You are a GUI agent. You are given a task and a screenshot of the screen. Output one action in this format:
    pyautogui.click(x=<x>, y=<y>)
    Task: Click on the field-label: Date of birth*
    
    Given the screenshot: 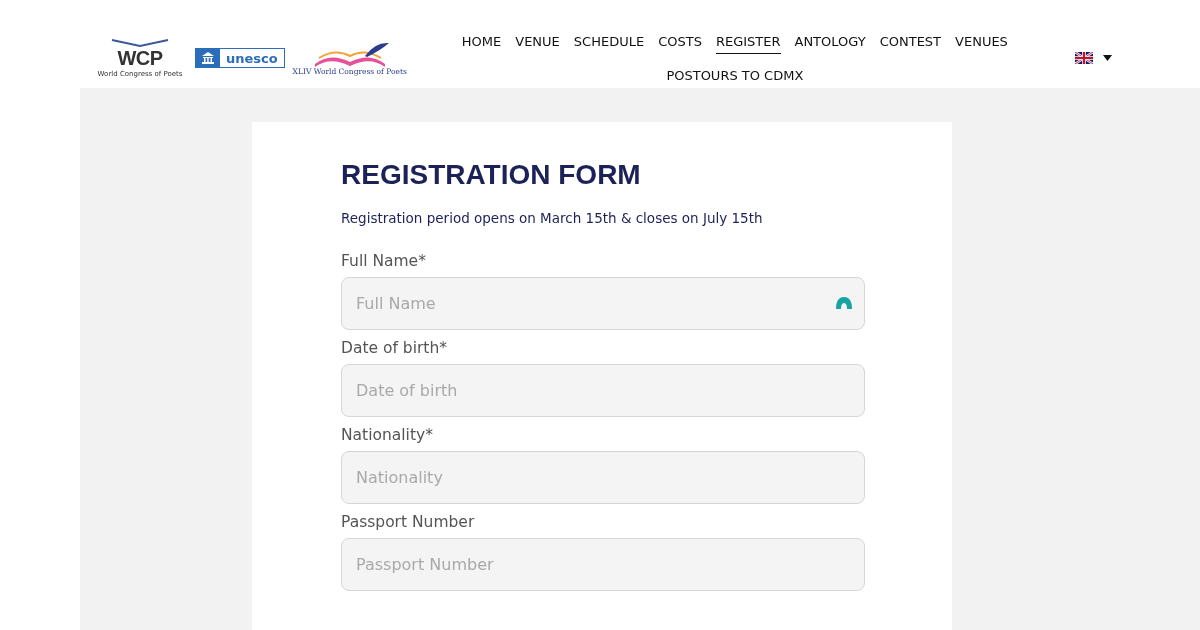 What is the action you would take?
    pyautogui.click(x=394, y=348)
    